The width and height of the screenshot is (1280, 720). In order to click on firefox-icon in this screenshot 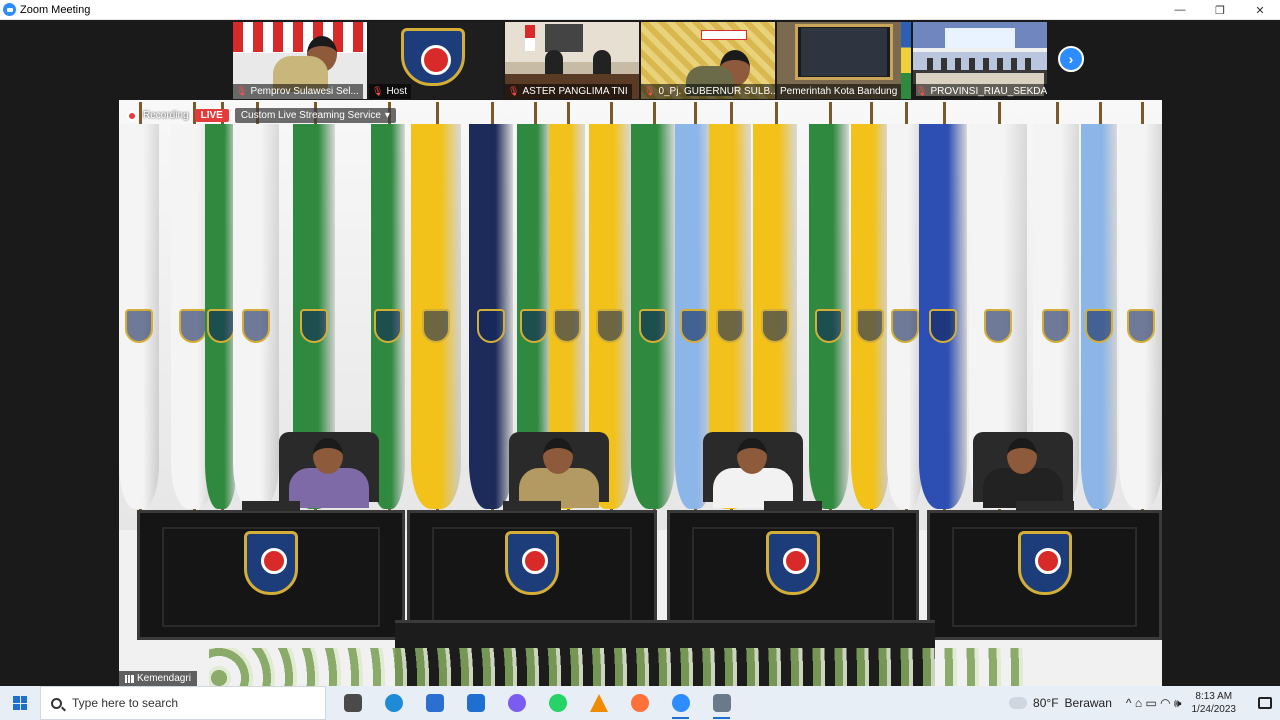, I will do `click(639, 703)`.